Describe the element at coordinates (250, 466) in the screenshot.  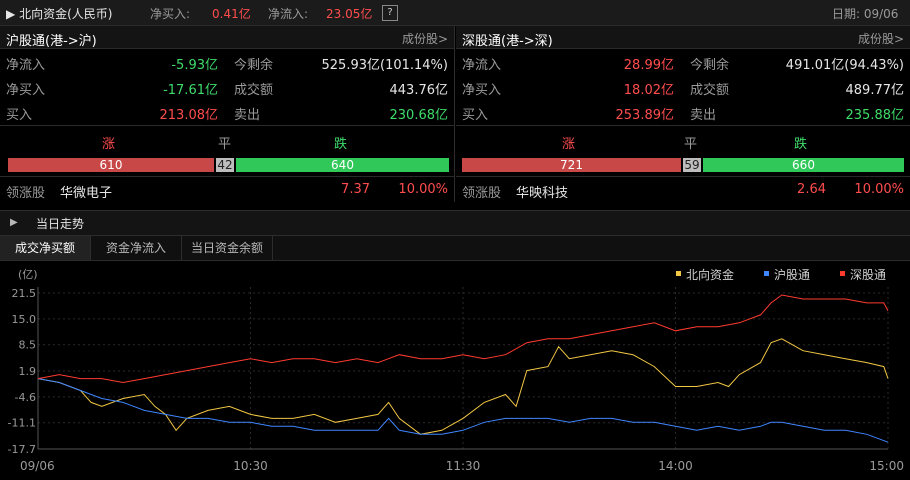
I see `x-tick-label: 10:30` at that location.